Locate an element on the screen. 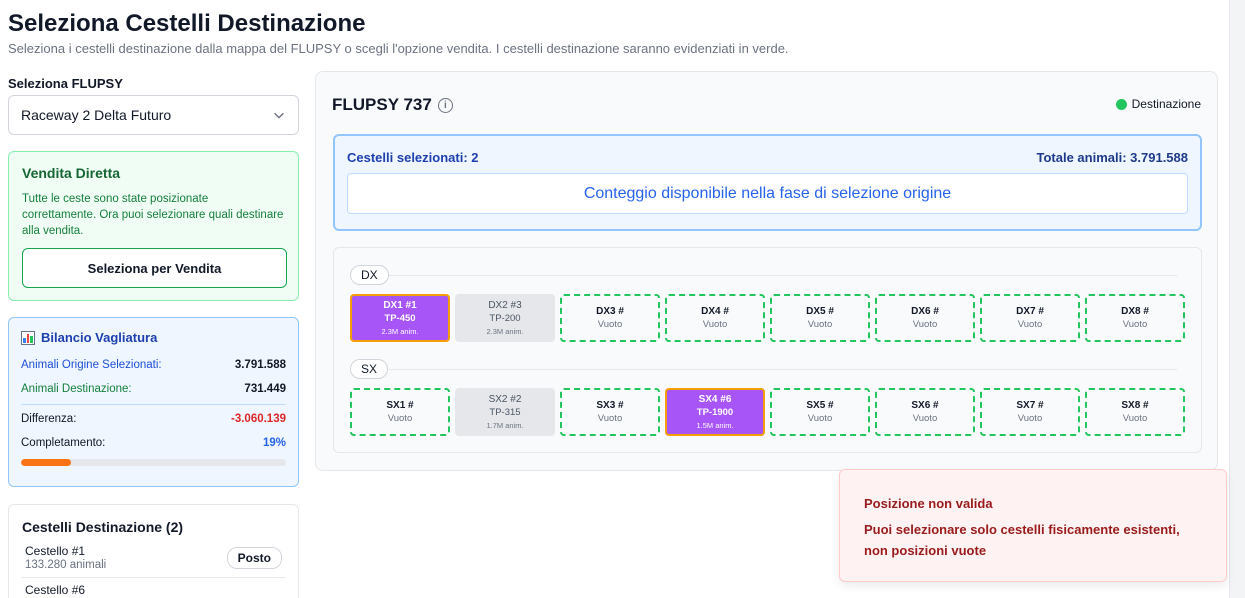  differenza-label: Differenza: is located at coordinates (49, 419).